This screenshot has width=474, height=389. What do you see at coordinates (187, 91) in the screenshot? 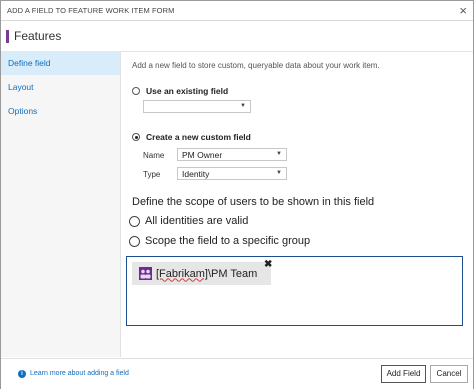
I see `use-existing-field-label: Use an existing field` at bounding box center [187, 91].